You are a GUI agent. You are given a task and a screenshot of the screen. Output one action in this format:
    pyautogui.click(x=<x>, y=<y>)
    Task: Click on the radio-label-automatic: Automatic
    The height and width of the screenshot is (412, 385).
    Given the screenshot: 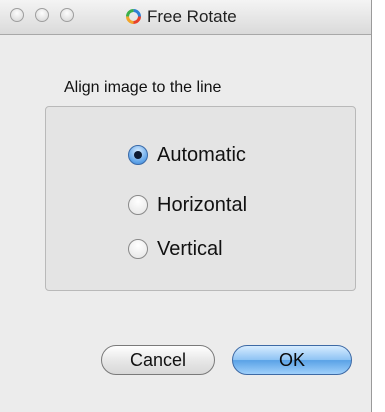 What is the action you would take?
    pyautogui.click(x=201, y=155)
    